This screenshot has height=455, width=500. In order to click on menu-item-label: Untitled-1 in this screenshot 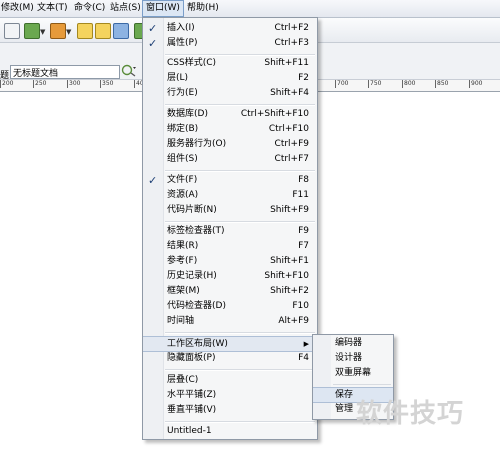, I will do `click(189, 431)`.